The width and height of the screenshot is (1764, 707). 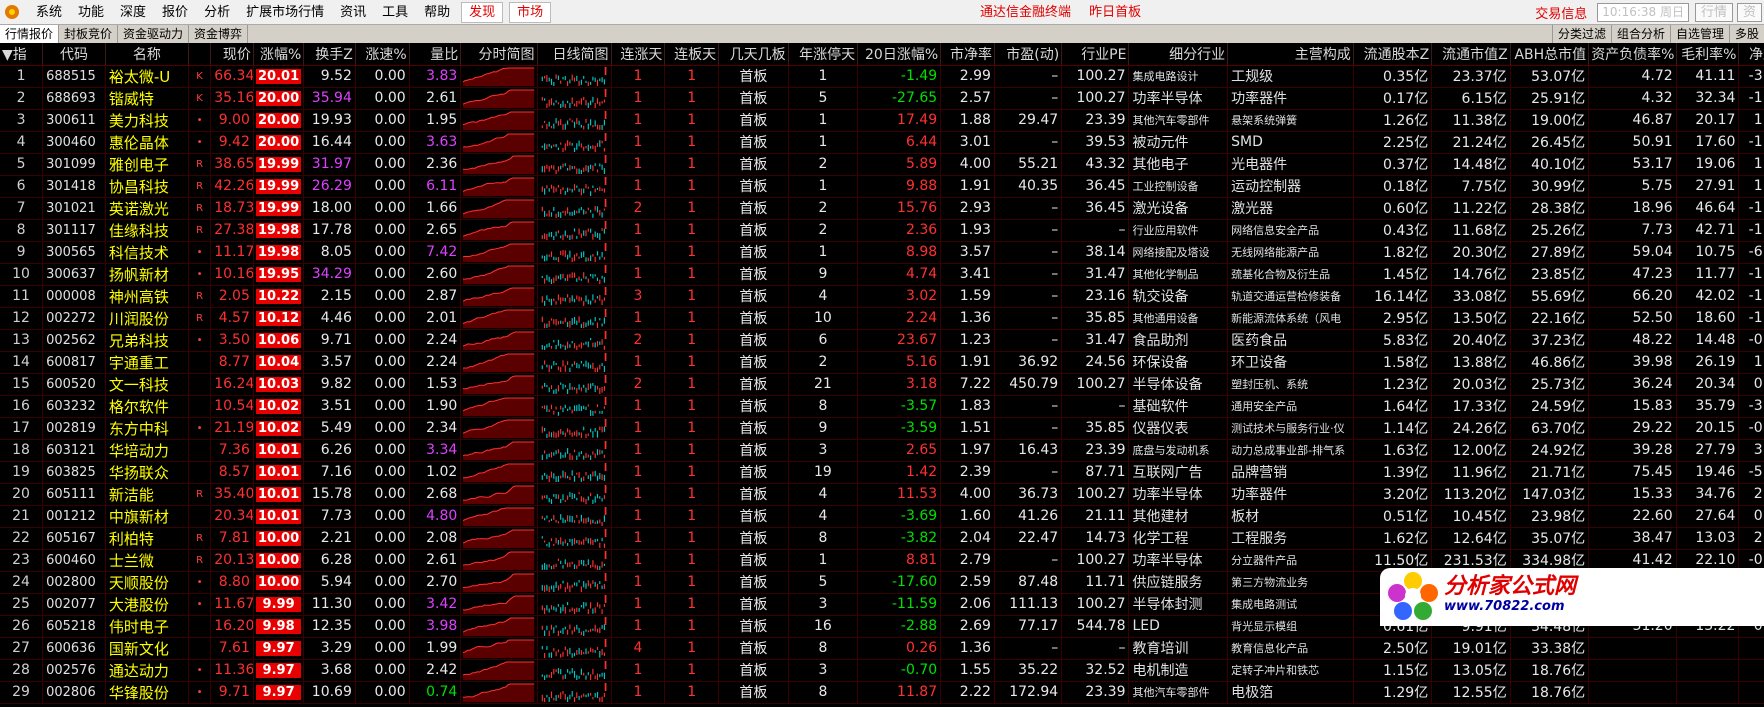 What do you see at coordinates (1708, 54) in the screenshot?
I see `column-header-25: 毛利率%` at bounding box center [1708, 54].